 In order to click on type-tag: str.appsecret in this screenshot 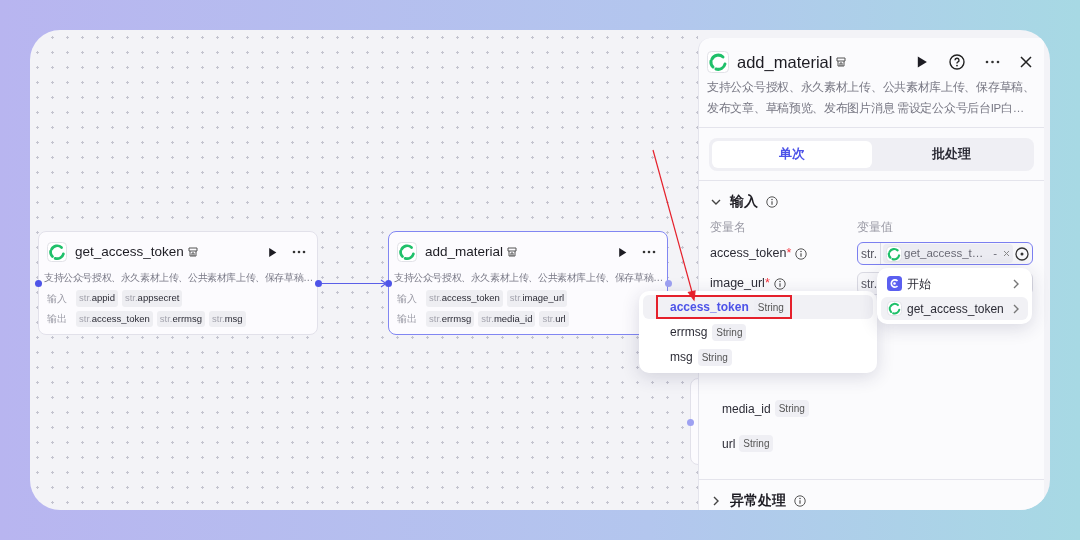, I will do `click(152, 298)`.